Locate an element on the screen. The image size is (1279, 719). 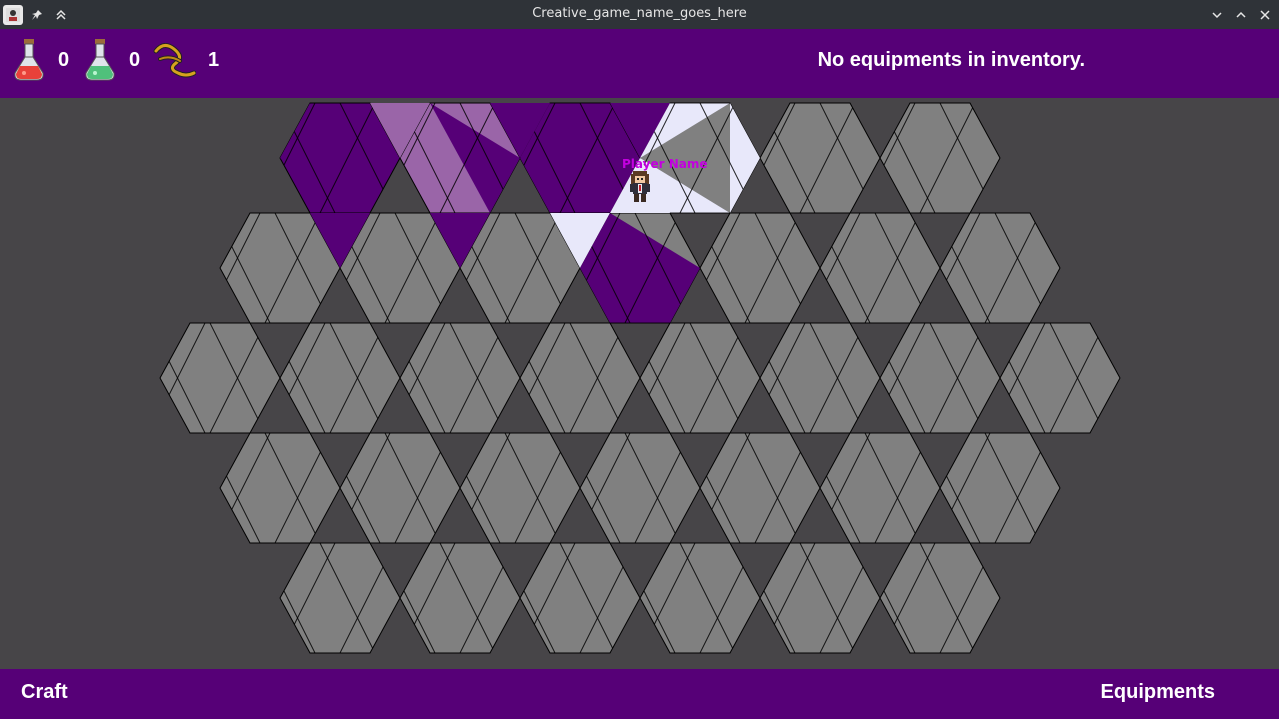
hex-tile-r4-c2 is located at coordinates (580, 598).